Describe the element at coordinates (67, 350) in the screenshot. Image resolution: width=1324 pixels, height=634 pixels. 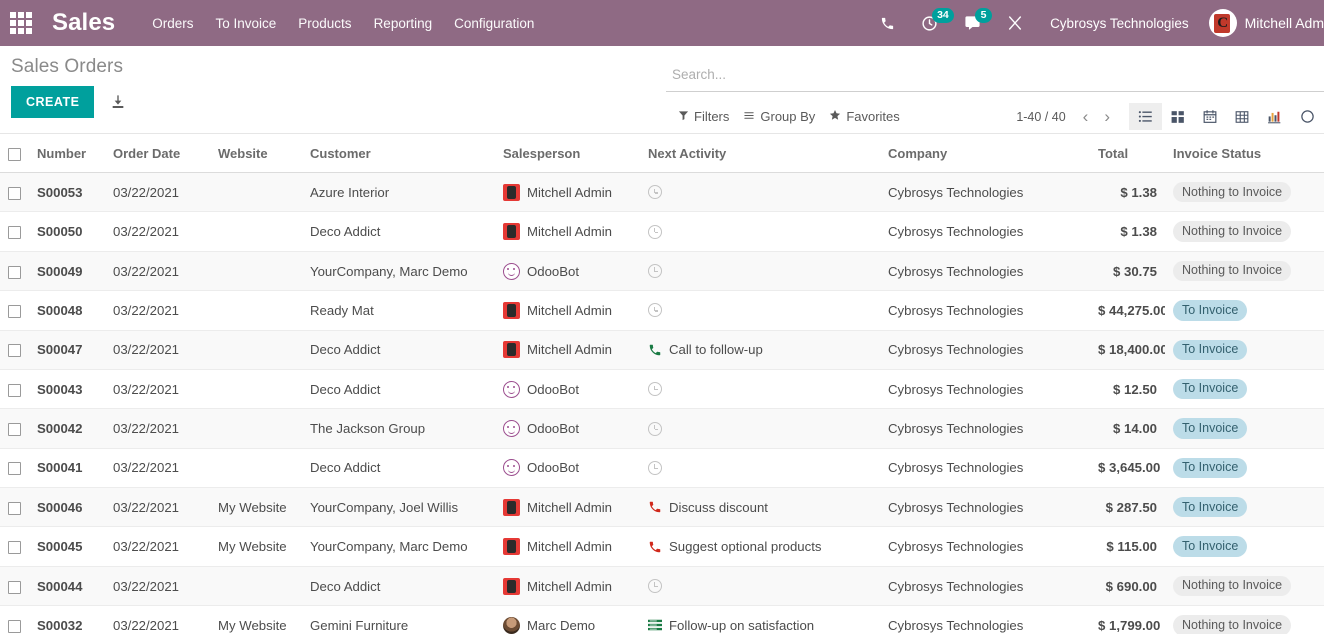
I see `cell-number: S00047` at that location.